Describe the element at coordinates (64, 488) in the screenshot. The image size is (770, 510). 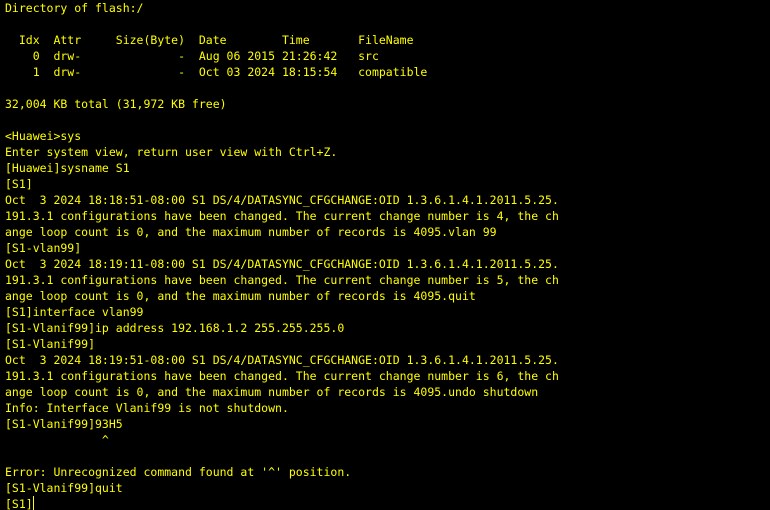
I see `console-line: [S1-Vlanif99]quit` at that location.